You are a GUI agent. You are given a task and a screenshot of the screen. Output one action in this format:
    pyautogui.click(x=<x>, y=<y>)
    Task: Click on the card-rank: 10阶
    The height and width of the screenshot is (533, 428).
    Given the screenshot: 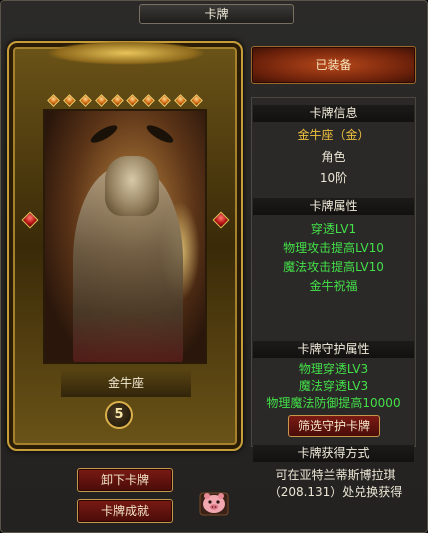 What is the action you would take?
    pyautogui.click(x=333, y=178)
    